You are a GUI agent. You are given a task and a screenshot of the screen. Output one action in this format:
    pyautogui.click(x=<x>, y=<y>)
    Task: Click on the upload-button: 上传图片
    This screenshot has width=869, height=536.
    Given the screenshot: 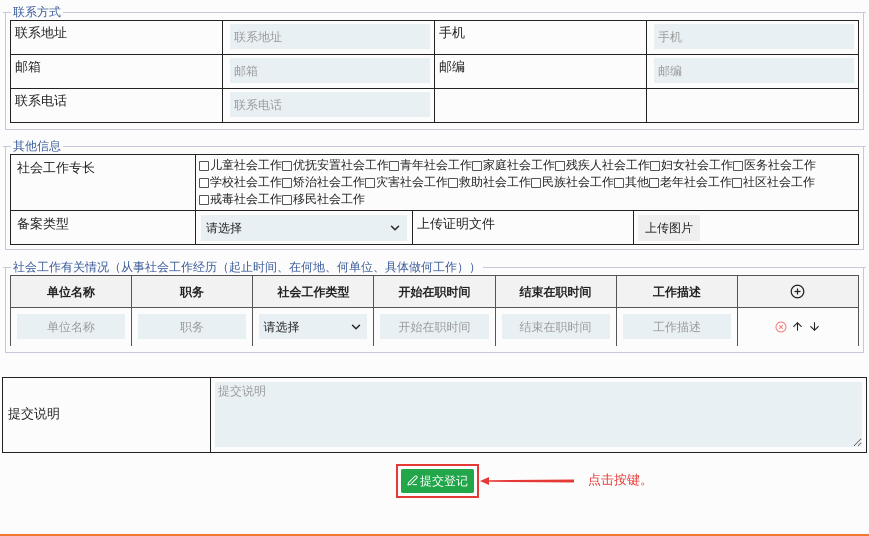 What is the action you would take?
    pyautogui.click(x=669, y=227)
    